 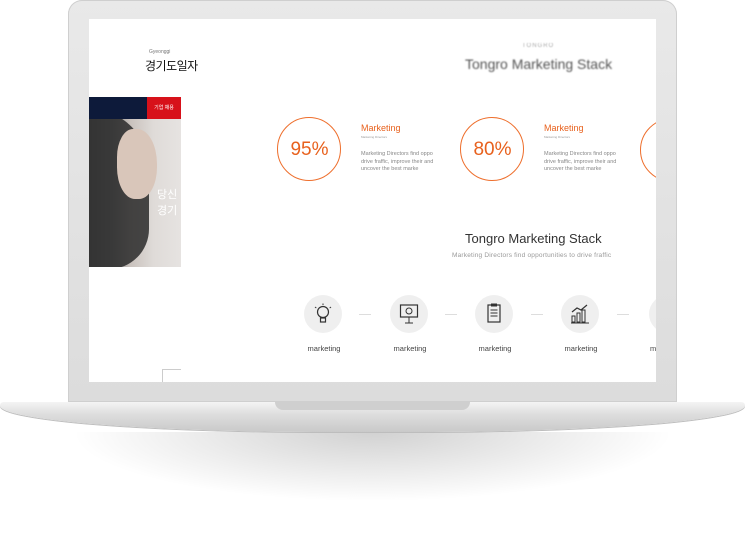 What do you see at coordinates (323, 314) in the screenshot?
I see `lightbulb-icon` at bounding box center [323, 314].